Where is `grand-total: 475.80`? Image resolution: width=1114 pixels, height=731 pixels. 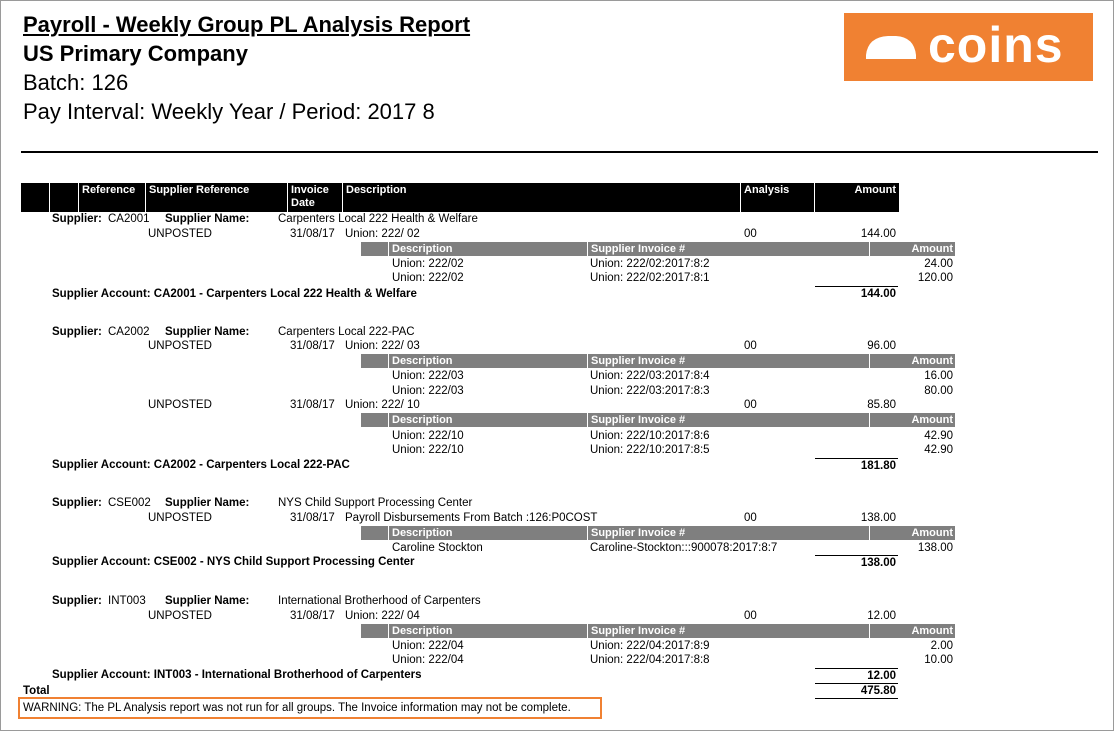
grand-total: 475.80 is located at coordinates (878, 691).